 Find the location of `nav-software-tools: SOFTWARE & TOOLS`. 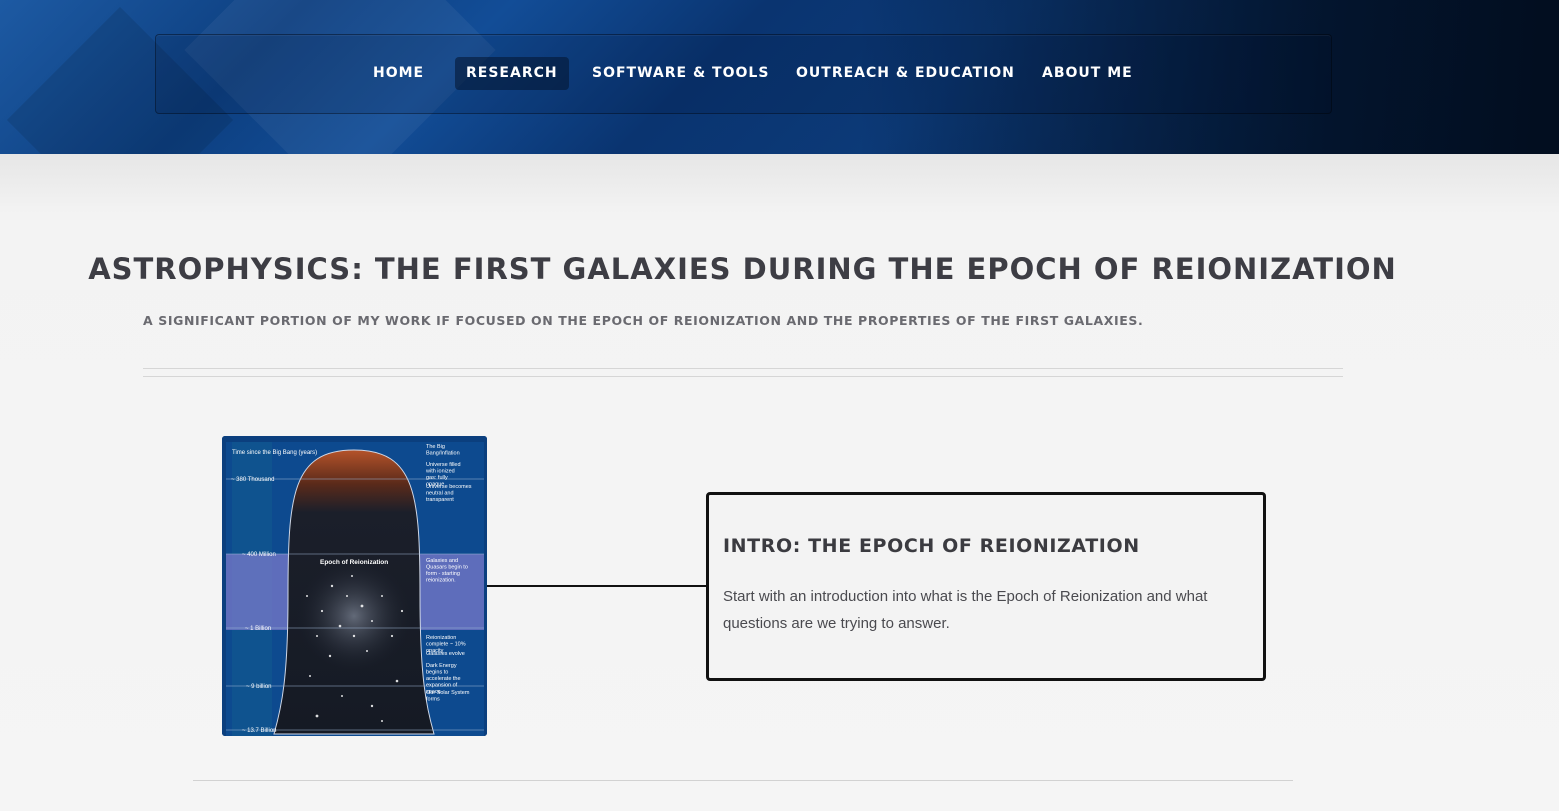

nav-software-tools: SOFTWARE & TOOLS is located at coordinates (680, 73).